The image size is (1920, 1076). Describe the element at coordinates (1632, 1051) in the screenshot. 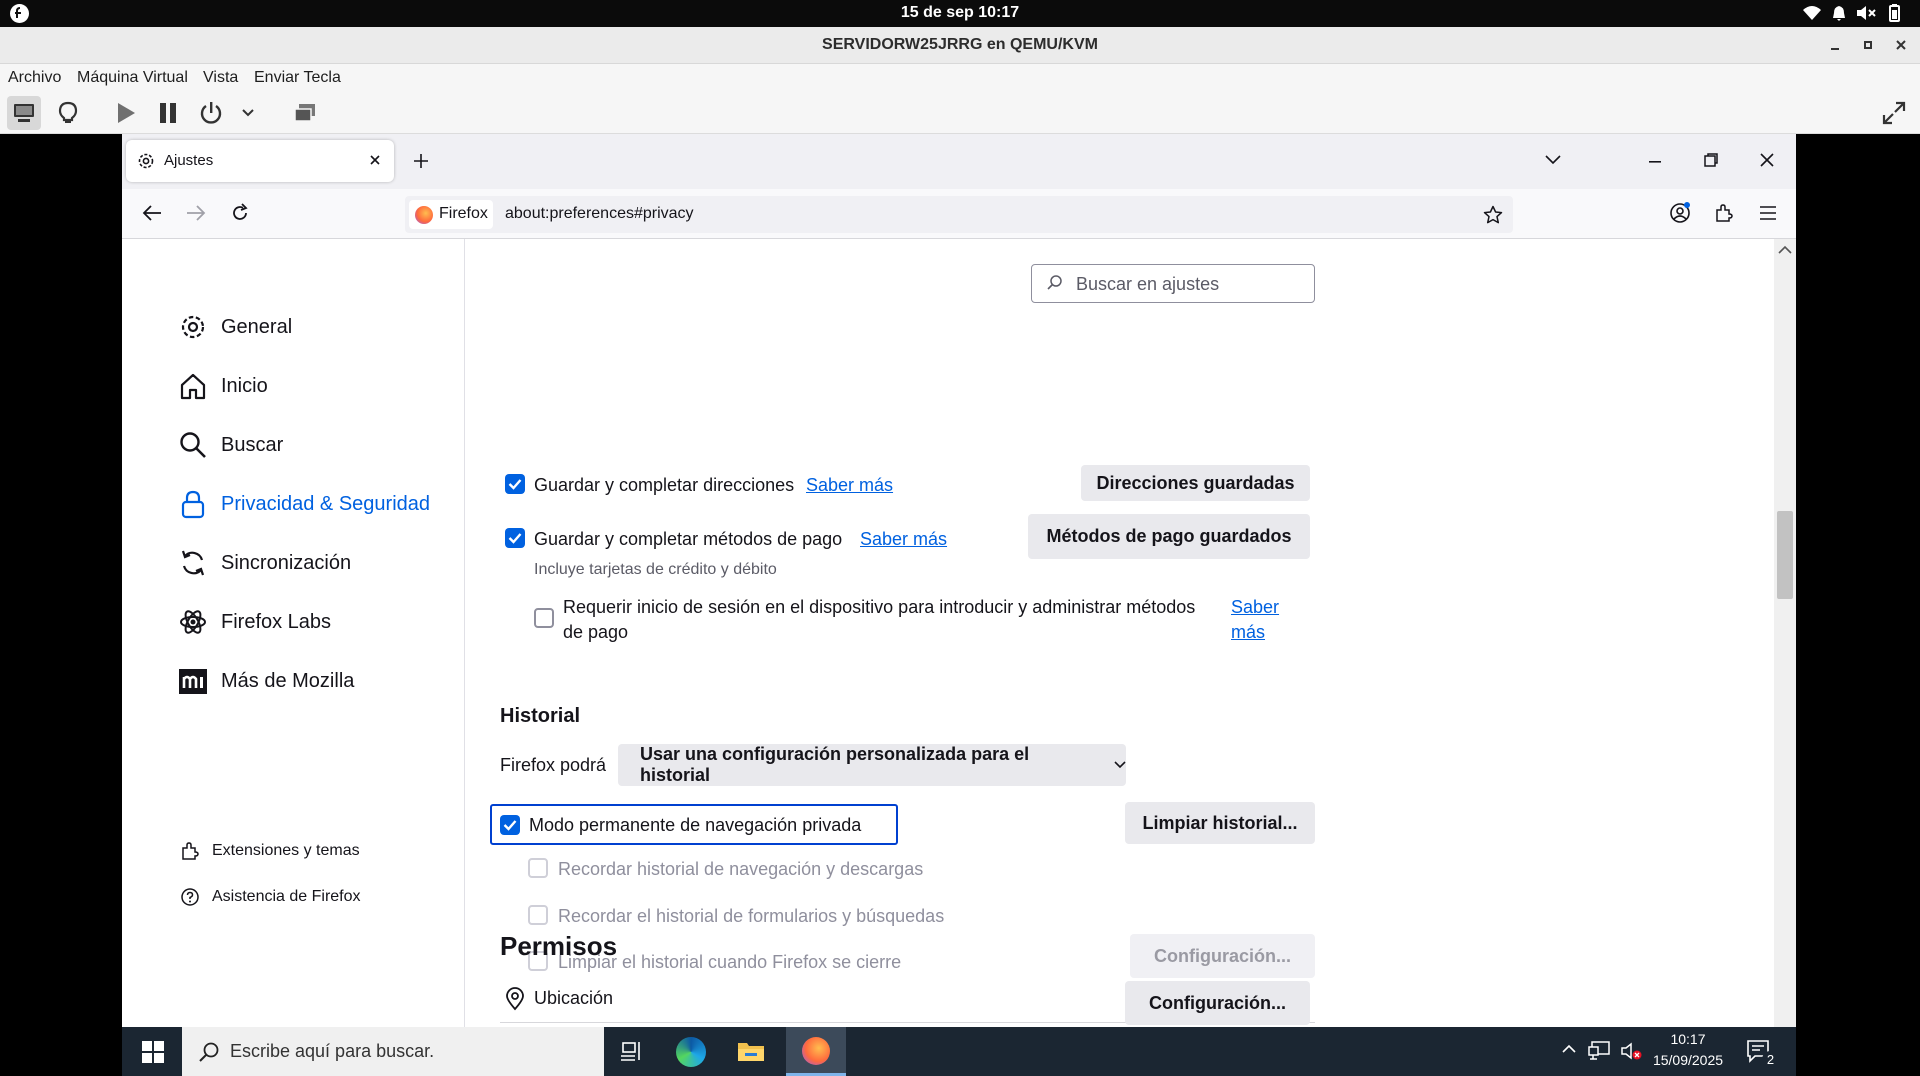

I see `speaker-muted-icon` at that location.